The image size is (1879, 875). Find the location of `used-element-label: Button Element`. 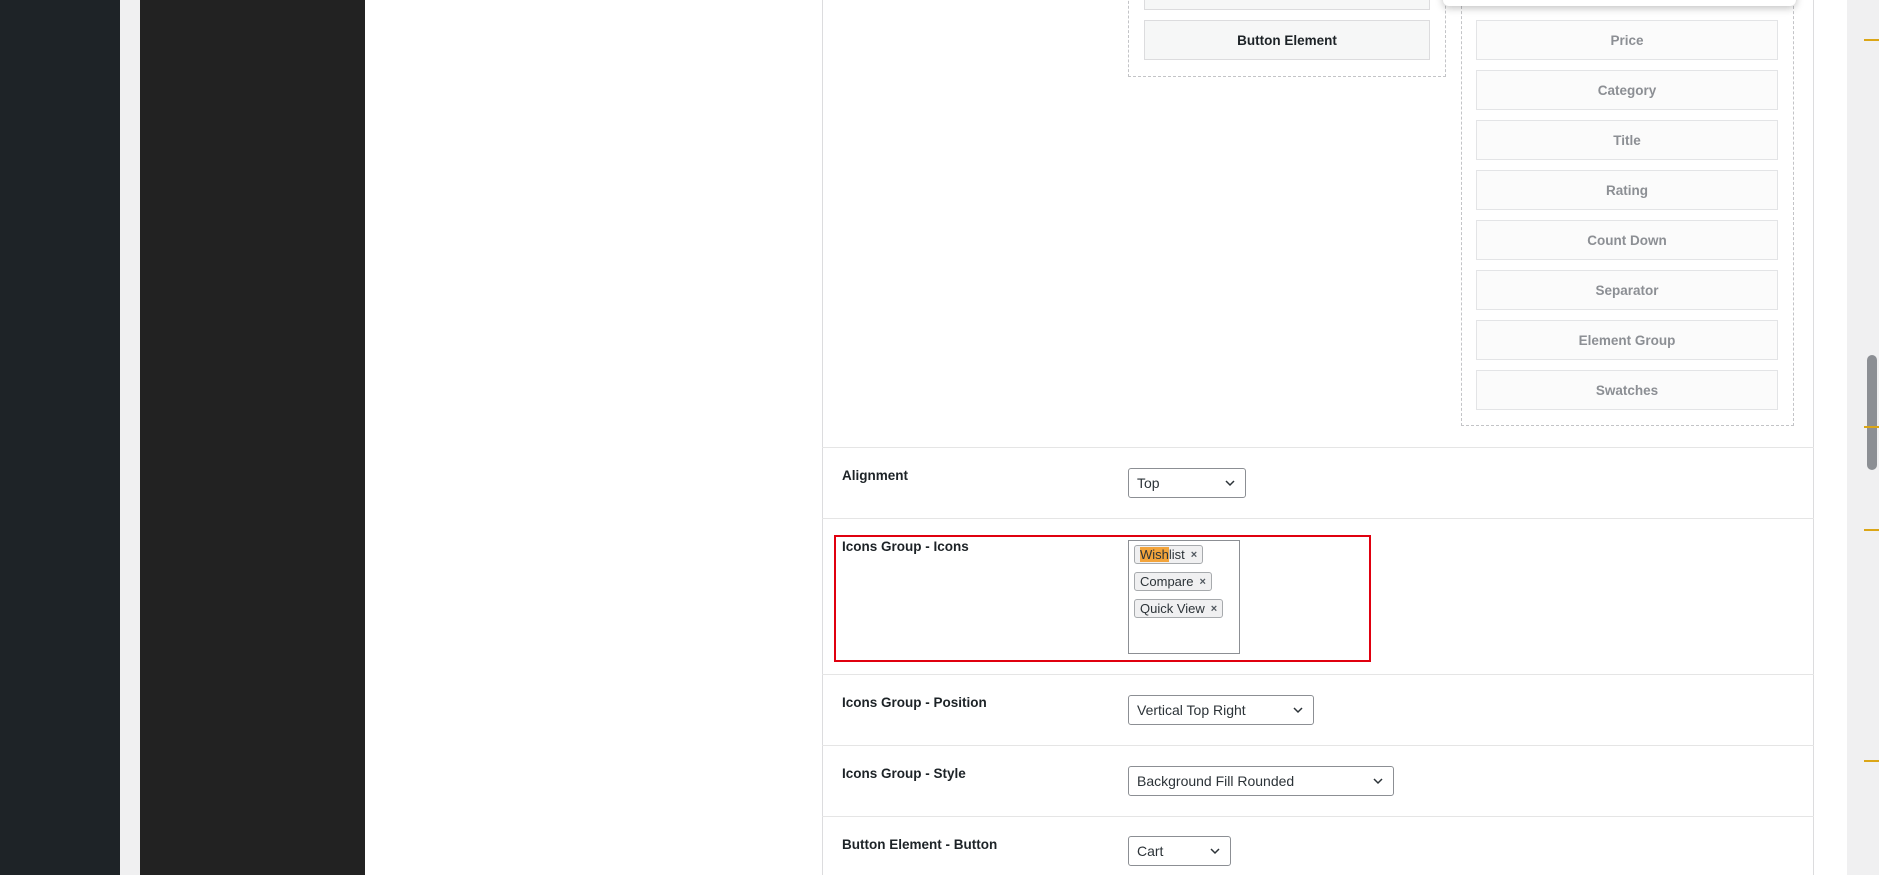

used-element-label: Button Element is located at coordinates (1287, 40).